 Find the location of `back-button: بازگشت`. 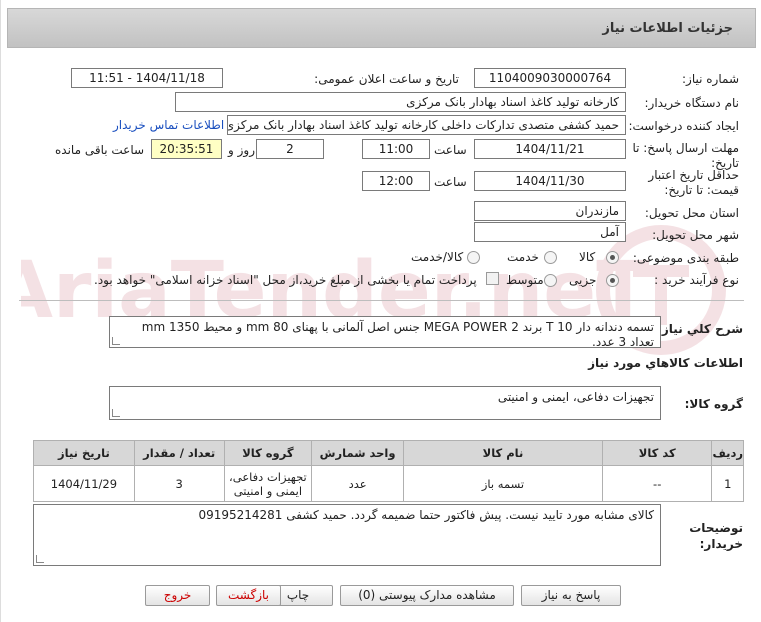

back-button: بازگشت is located at coordinates (248, 595).